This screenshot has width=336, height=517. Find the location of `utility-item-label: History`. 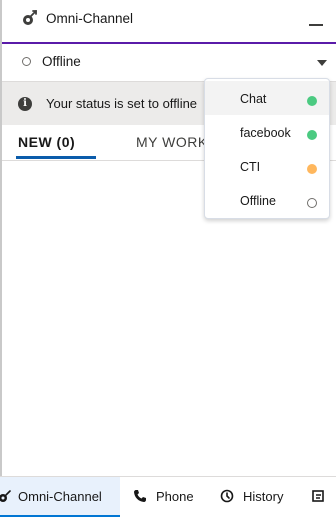

utility-item-label: History is located at coordinates (263, 496).